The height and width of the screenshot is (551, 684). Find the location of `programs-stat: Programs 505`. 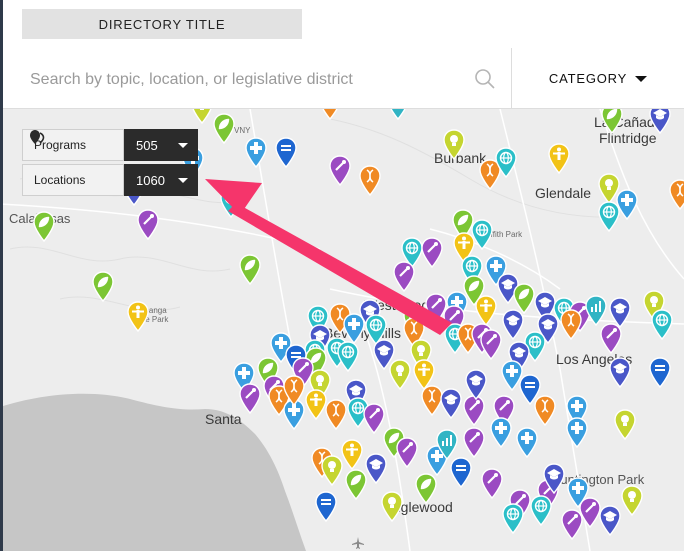

programs-stat: Programs 505 is located at coordinates (110, 145).